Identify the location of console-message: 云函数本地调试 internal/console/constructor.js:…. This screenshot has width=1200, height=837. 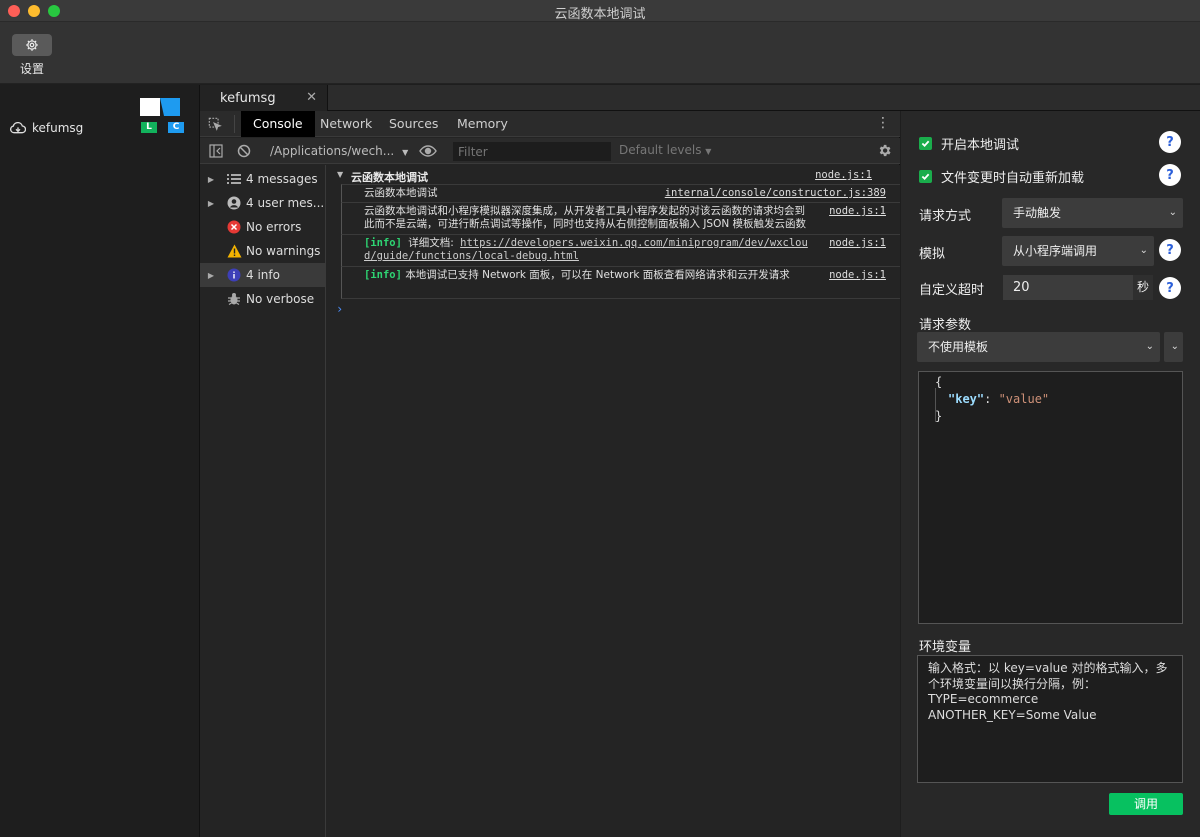
(620, 193).